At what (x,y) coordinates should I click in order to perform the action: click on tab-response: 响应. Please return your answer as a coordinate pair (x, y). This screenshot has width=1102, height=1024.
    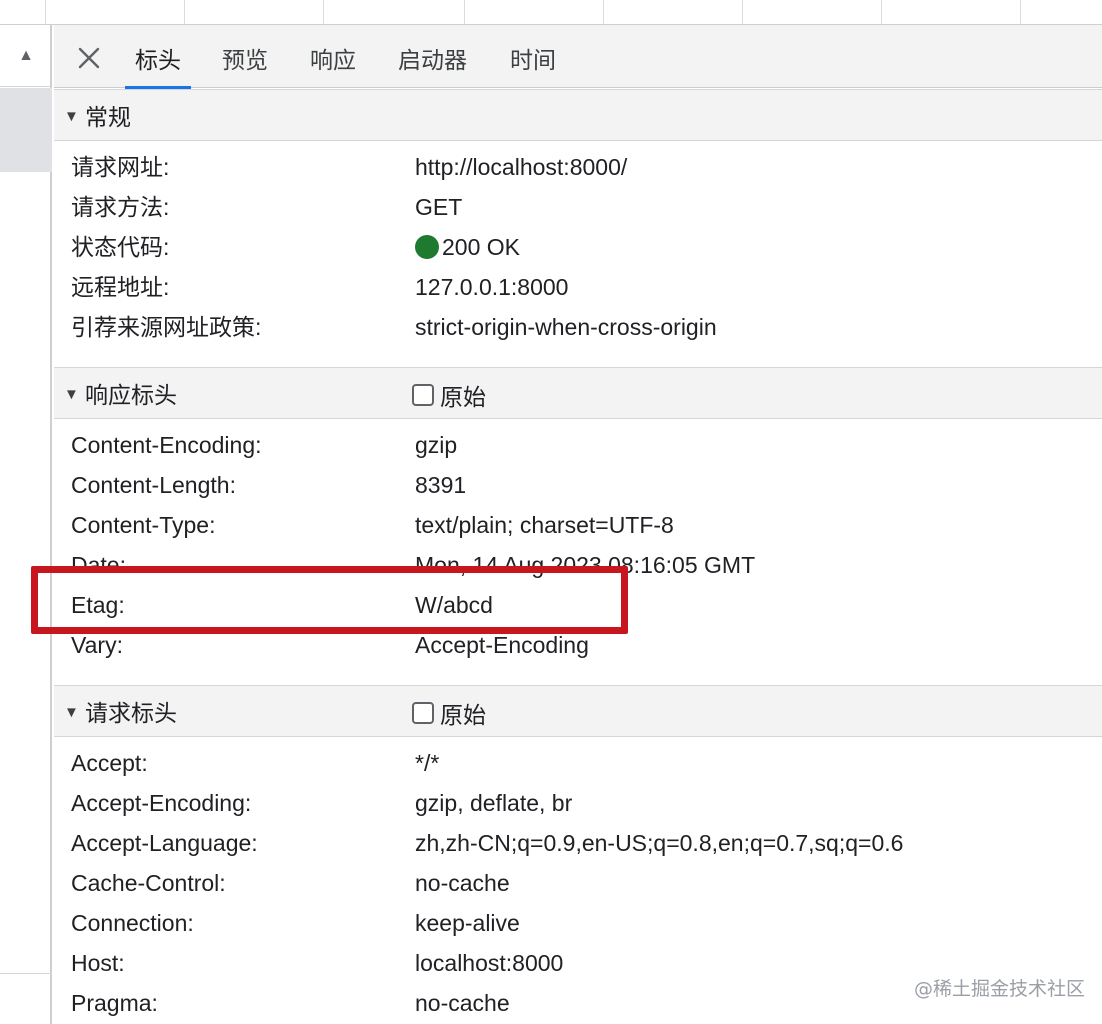
    Looking at the image, I should click on (333, 56).